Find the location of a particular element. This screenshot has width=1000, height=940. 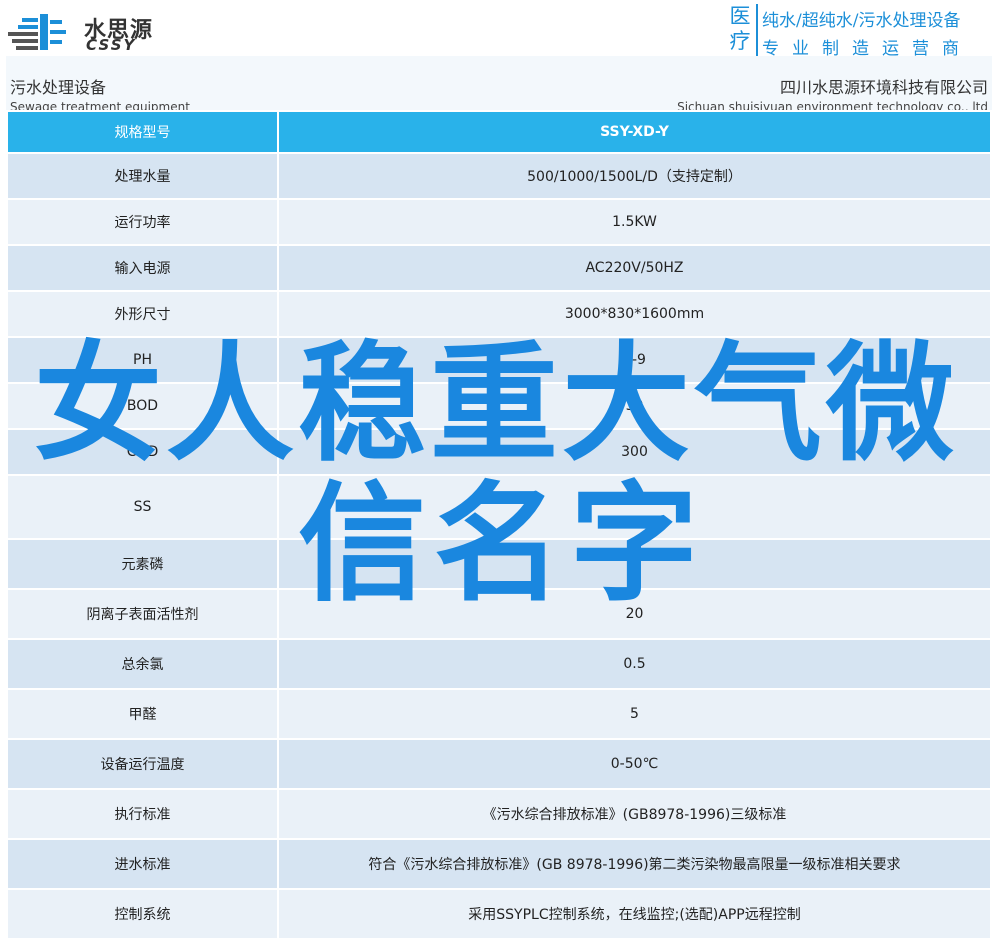

table-row: 控制系统 采用SSYPLC控制系统，在线监控;(选配)APP远程控制 is located at coordinates (499, 914).